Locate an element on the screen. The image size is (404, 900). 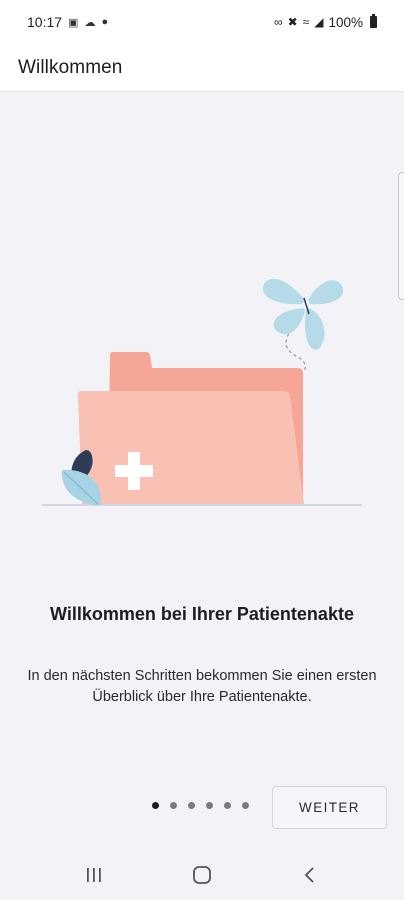
wifi-icon: ≈ is located at coordinates (306, 22).